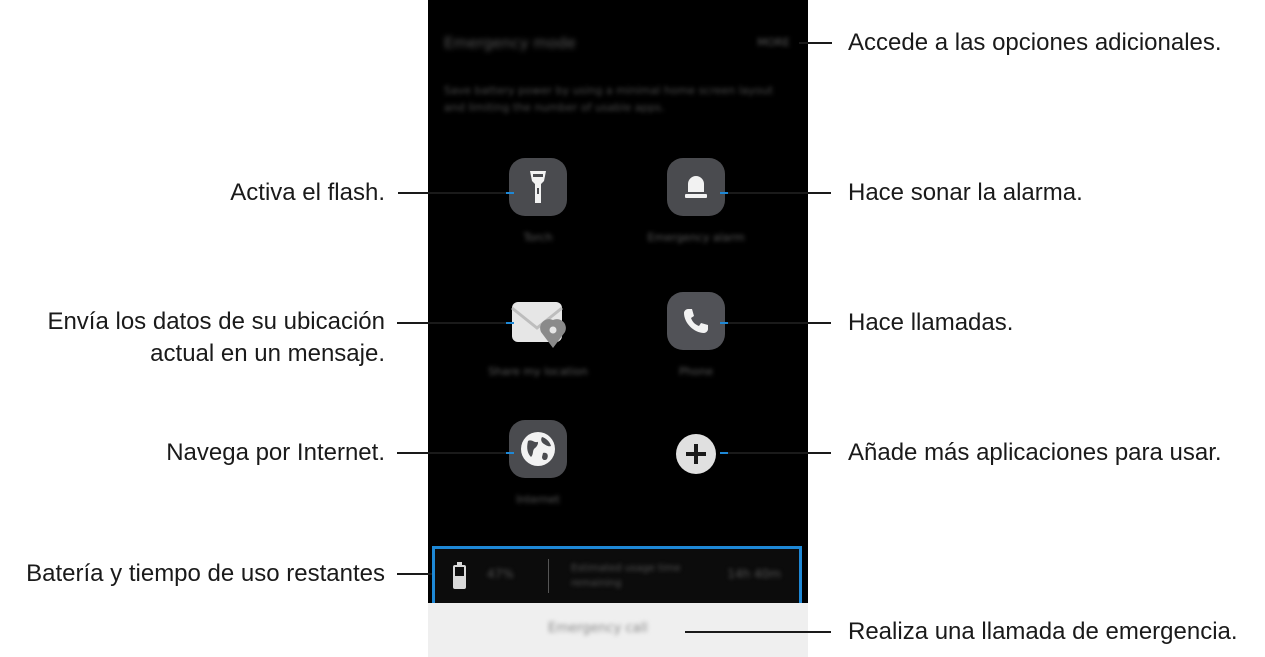 This screenshot has width=1265, height=657. I want to click on envelope-location-icon, so click(538, 321).